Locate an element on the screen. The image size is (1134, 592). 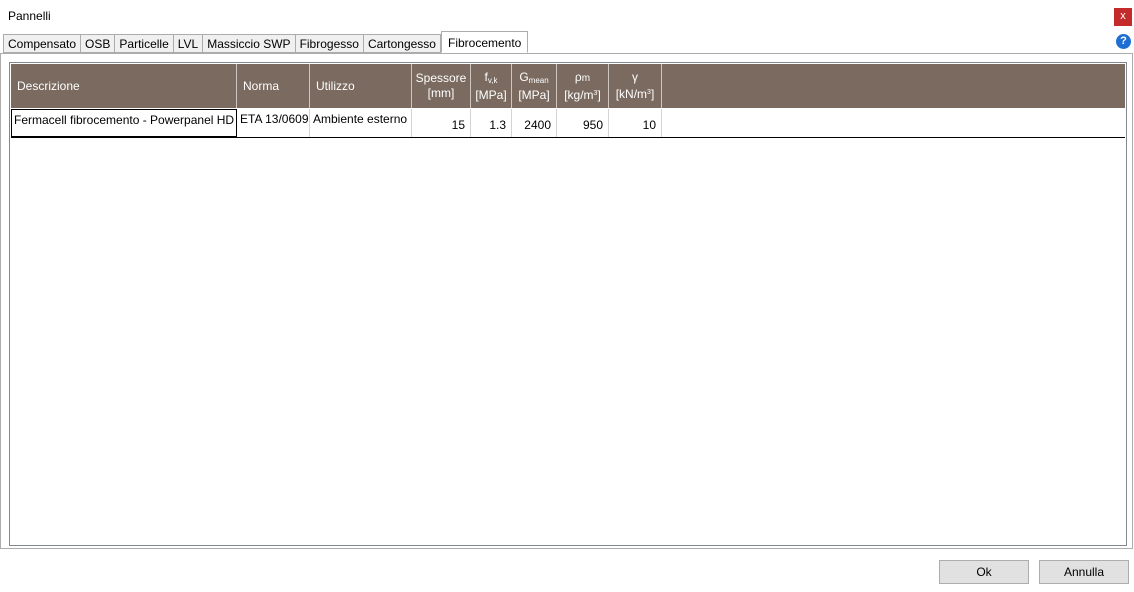
tab-lvl: LVL is located at coordinates (187, 43).